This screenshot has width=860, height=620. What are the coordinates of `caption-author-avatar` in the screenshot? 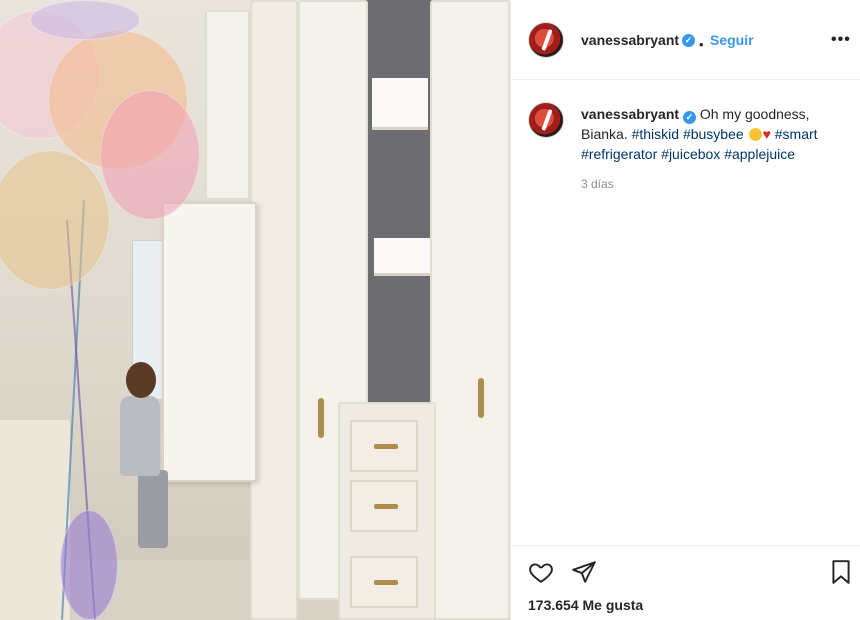 It's located at (546, 120).